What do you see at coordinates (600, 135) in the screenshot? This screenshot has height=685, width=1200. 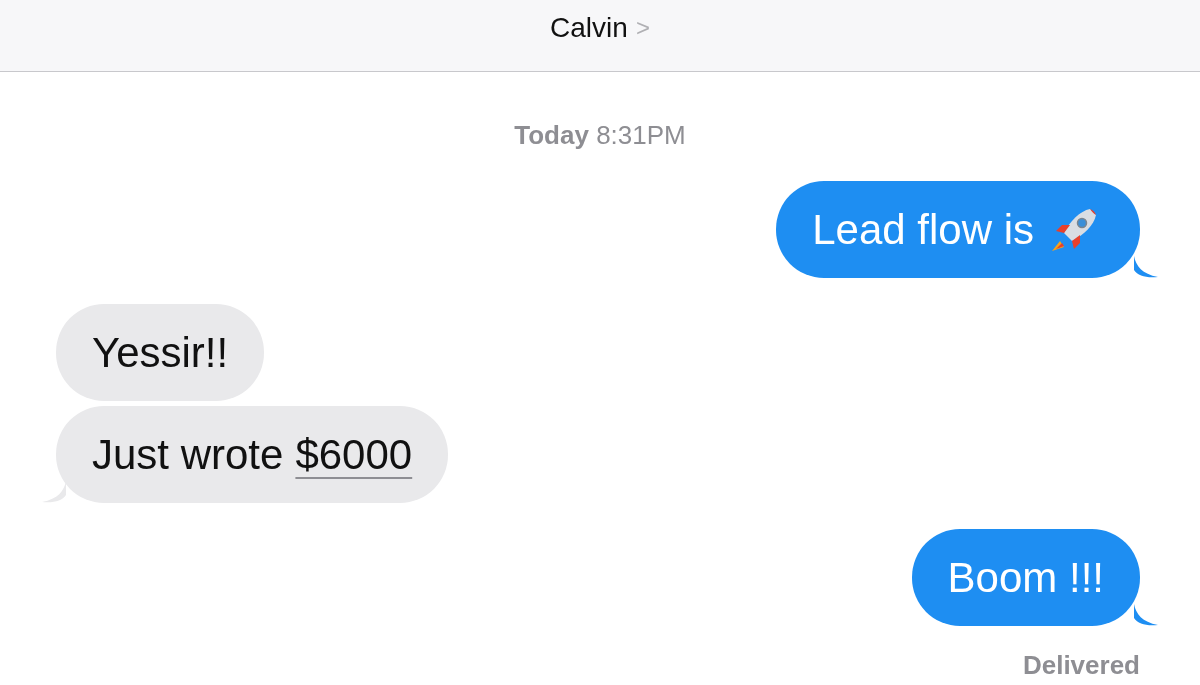 I see `timestamp: Today 8:31PM` at bounding box center [600, 135].